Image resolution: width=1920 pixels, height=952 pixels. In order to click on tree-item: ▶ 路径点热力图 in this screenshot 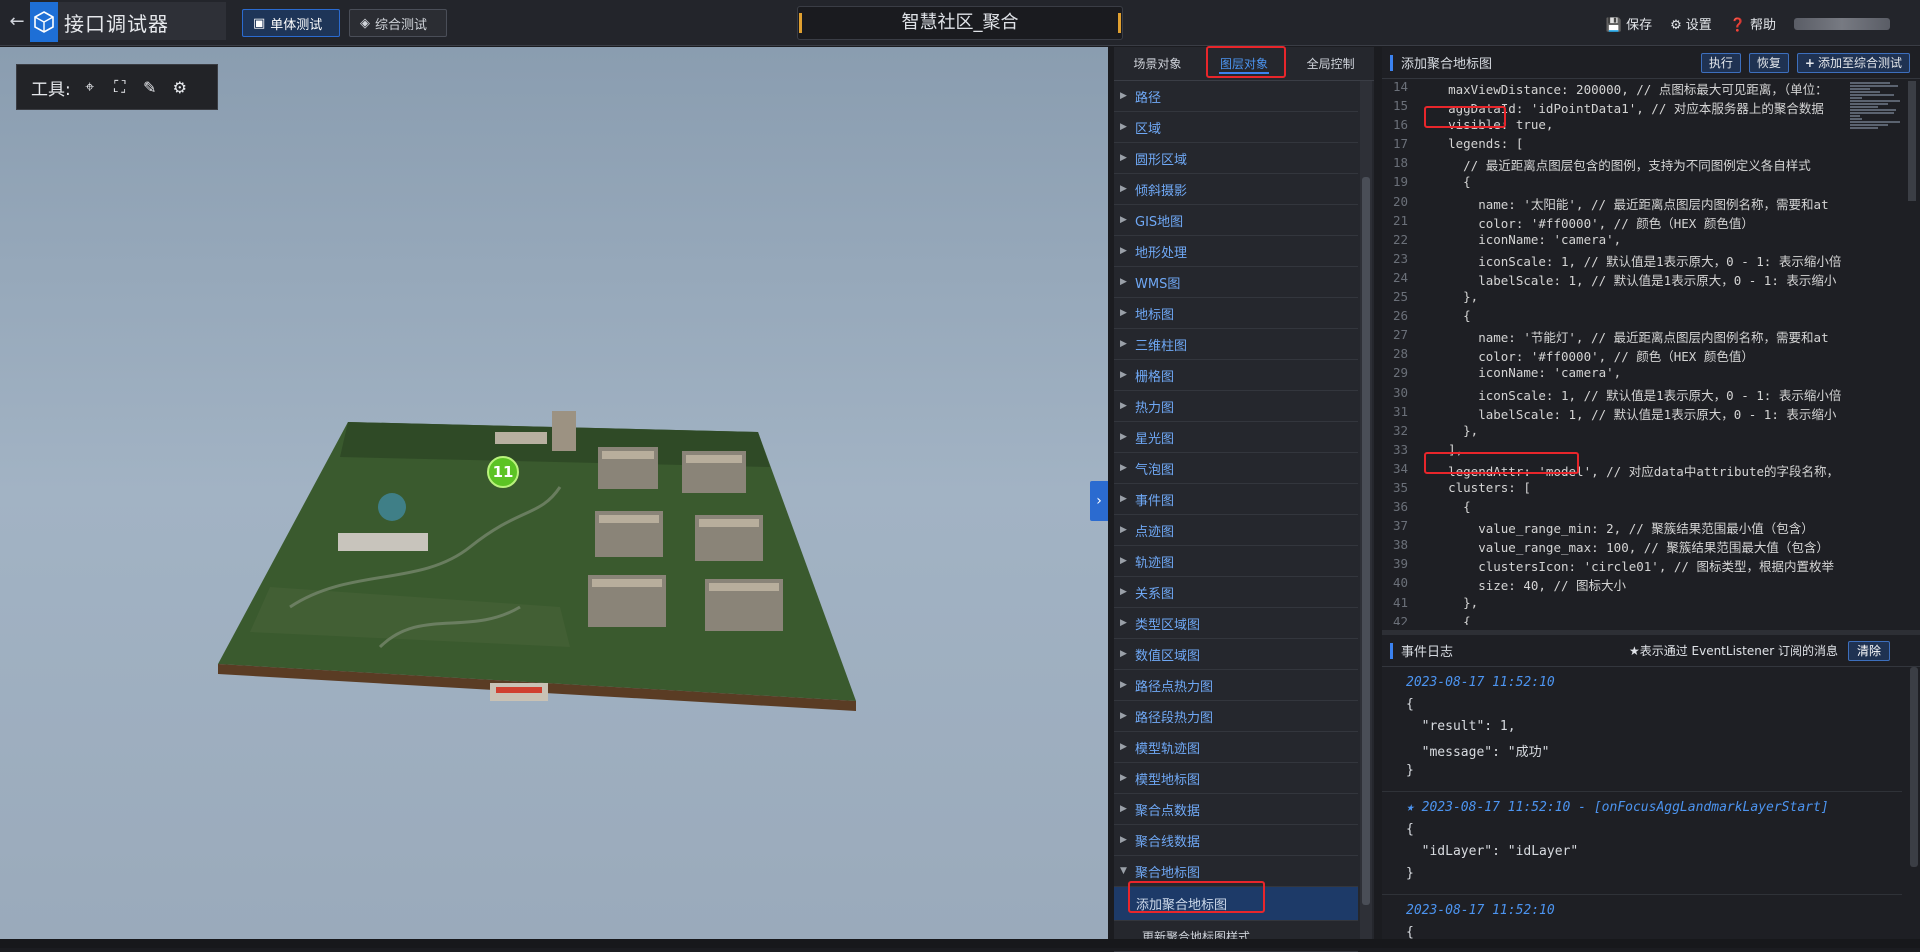, I will do `click(1236, 685)`.